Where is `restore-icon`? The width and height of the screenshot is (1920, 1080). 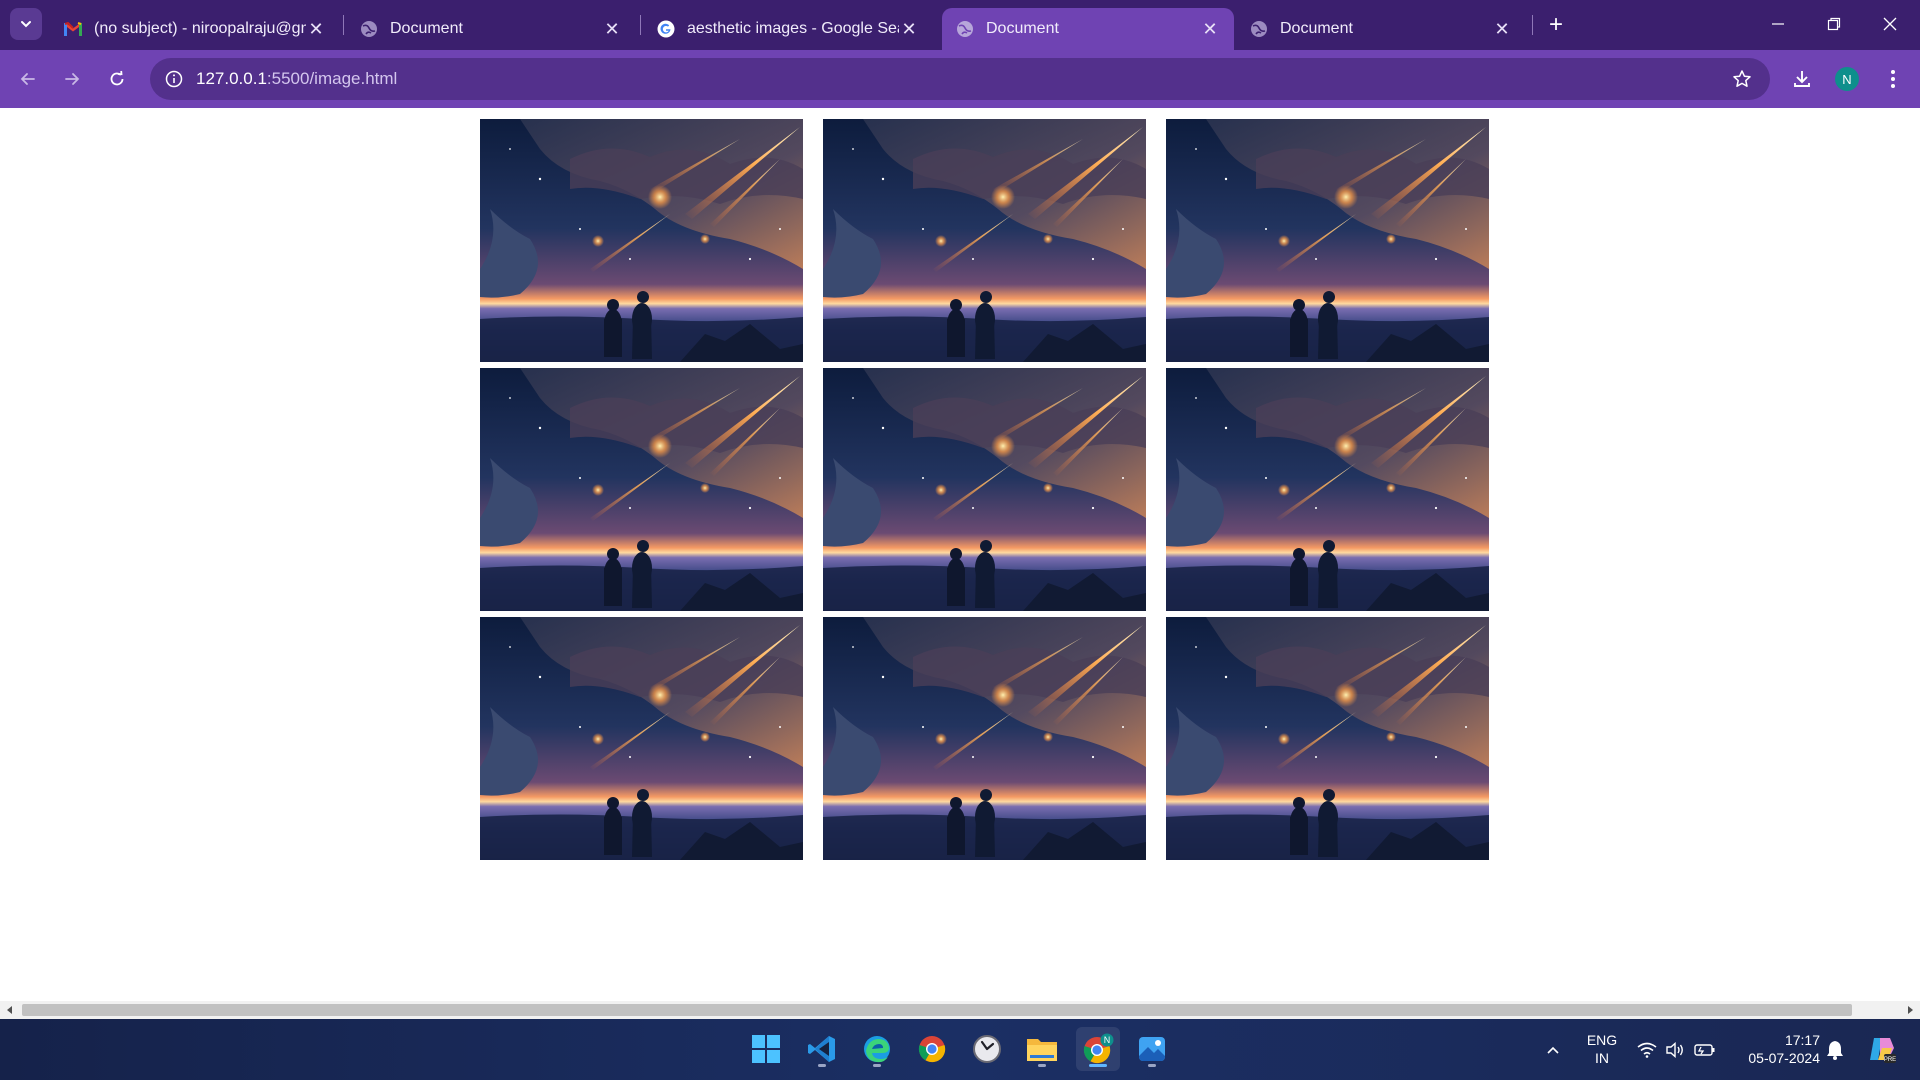 restore-icon is located at coordinates (1834, 24).